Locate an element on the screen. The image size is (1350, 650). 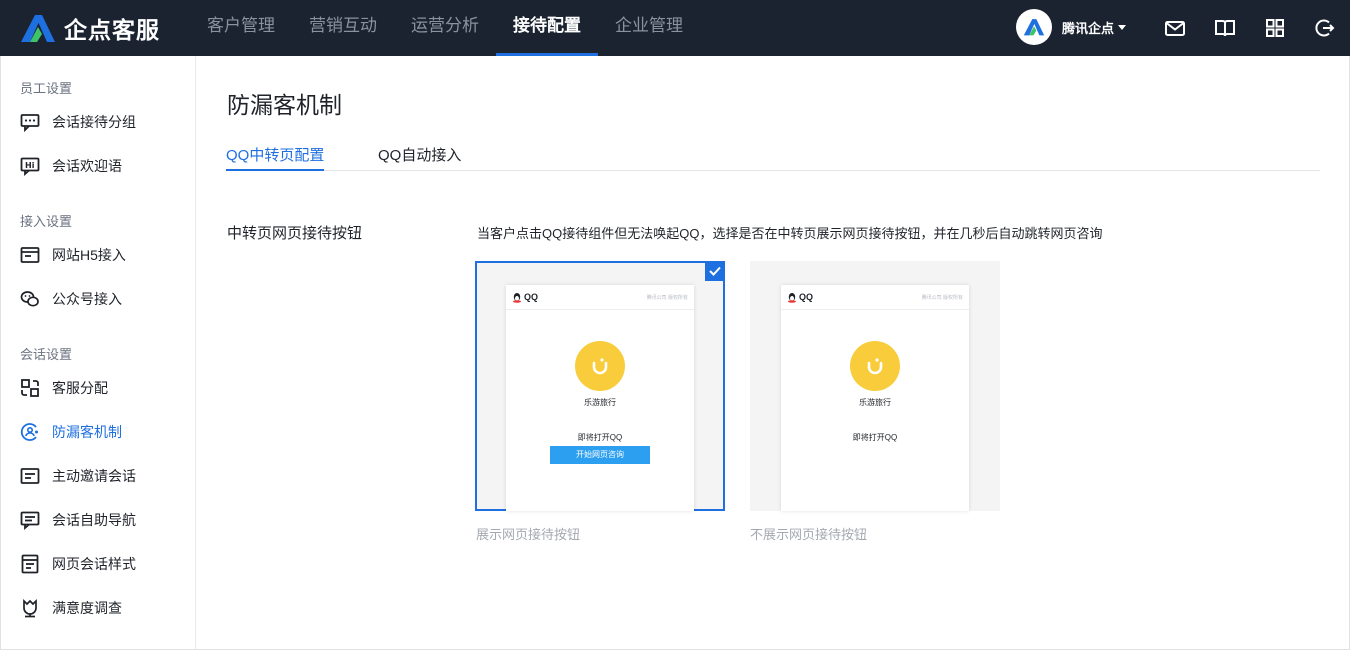
self-nav-icon is located at coordinates (30, 520).